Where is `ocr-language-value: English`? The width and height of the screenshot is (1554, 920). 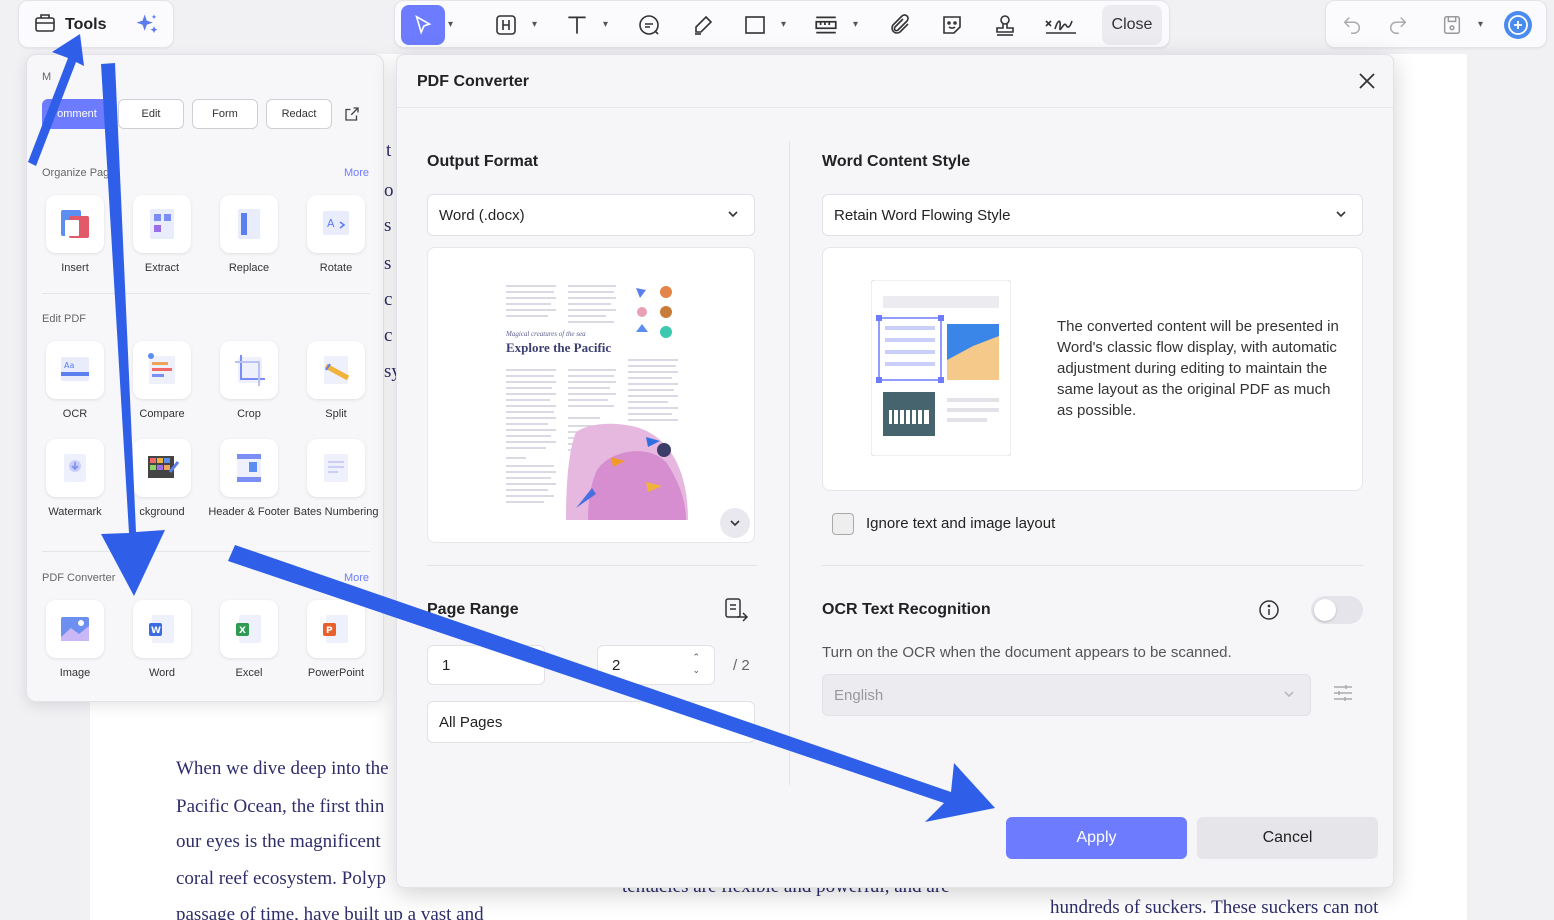 ocr-language-value: English is located at coordinates (859, 695).